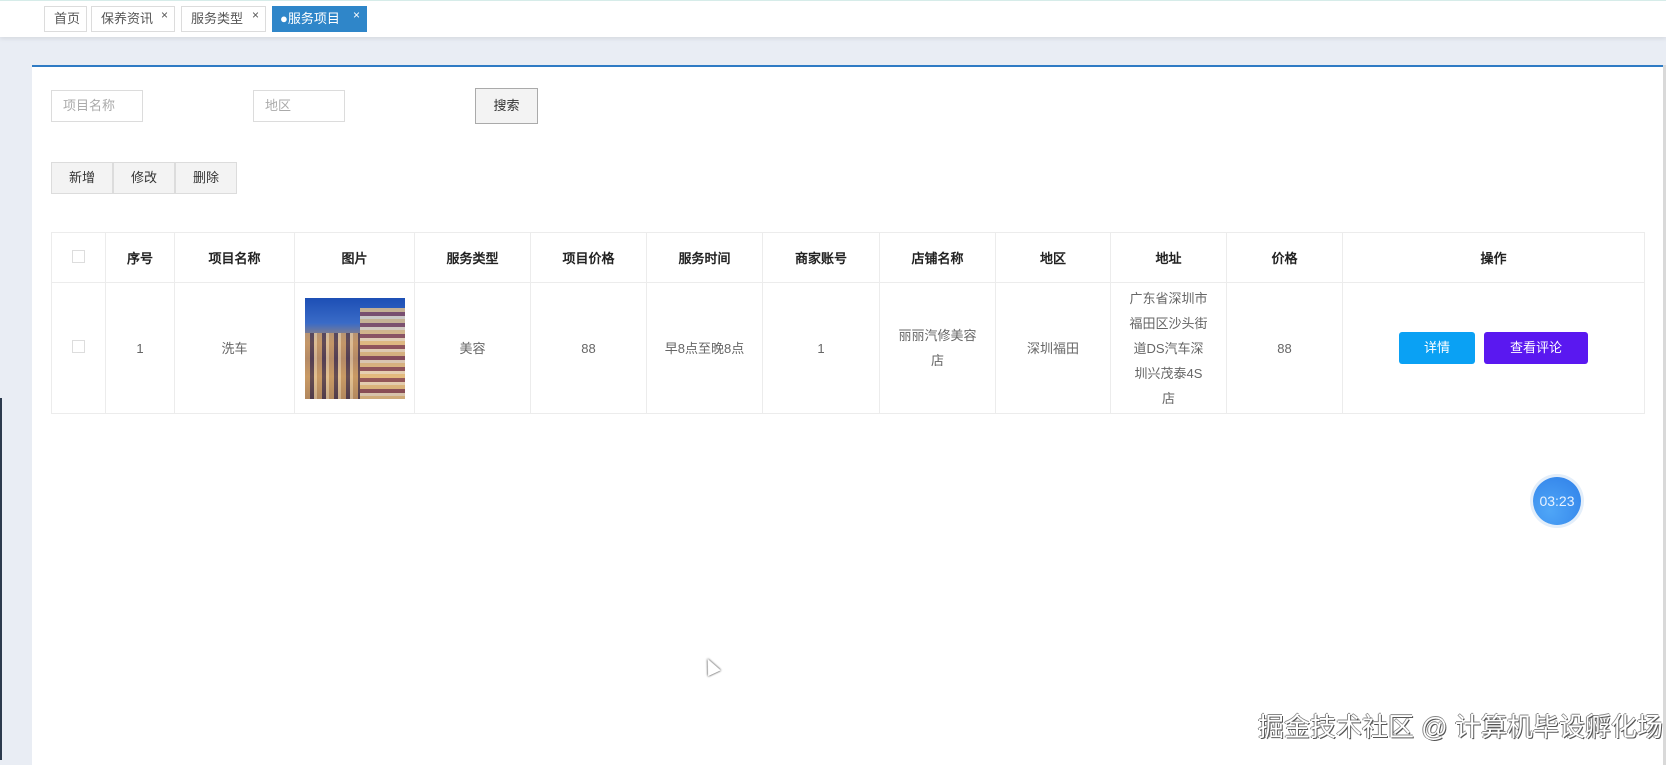 Image resolution: width=1666 pixels, height=765 pixels. I want to click on project-name-input: 项目名称, so click(97, 106).